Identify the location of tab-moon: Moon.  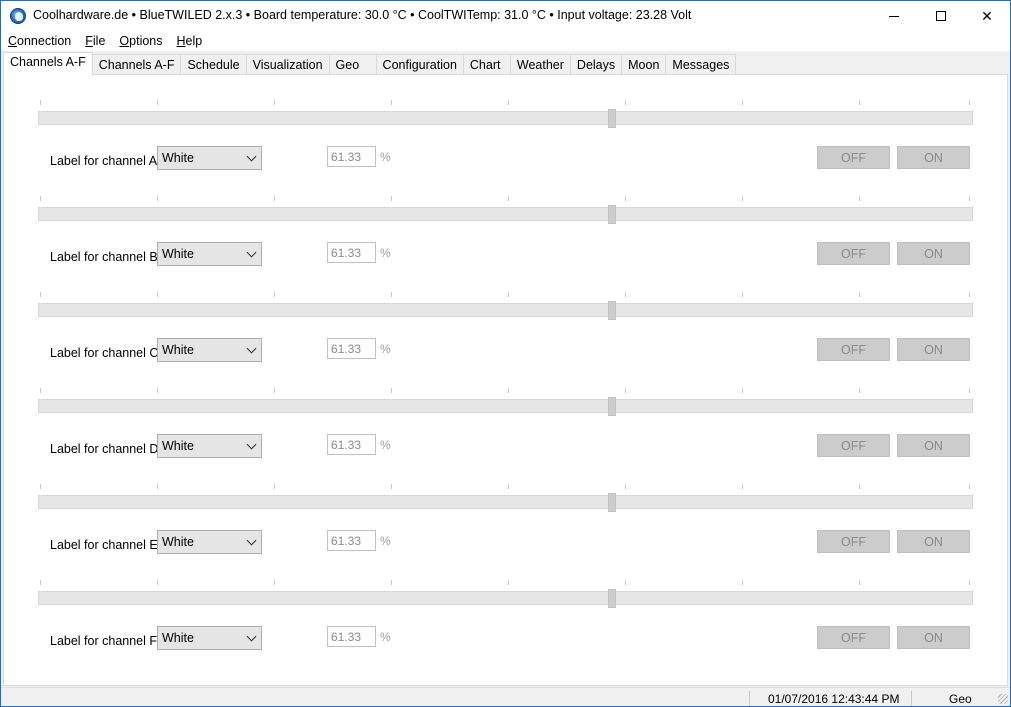
(644, 64).